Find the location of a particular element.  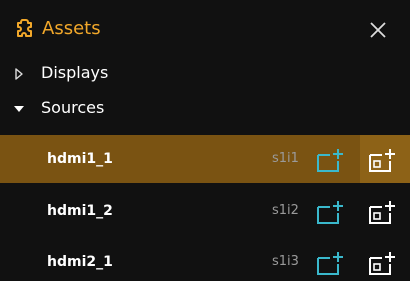

tree-item-displays: Displays is located at coordinates (205, 74).